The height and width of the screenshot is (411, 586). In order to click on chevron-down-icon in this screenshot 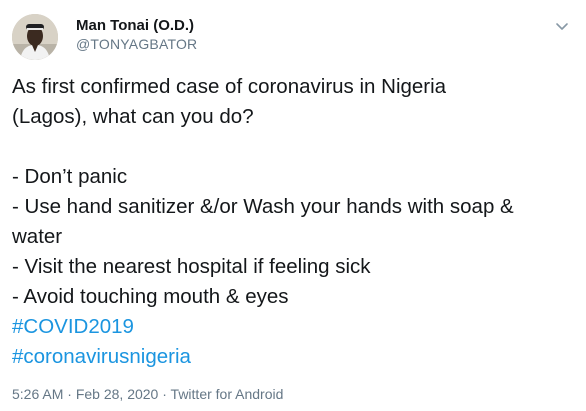, I will do `click(562, 26)`.